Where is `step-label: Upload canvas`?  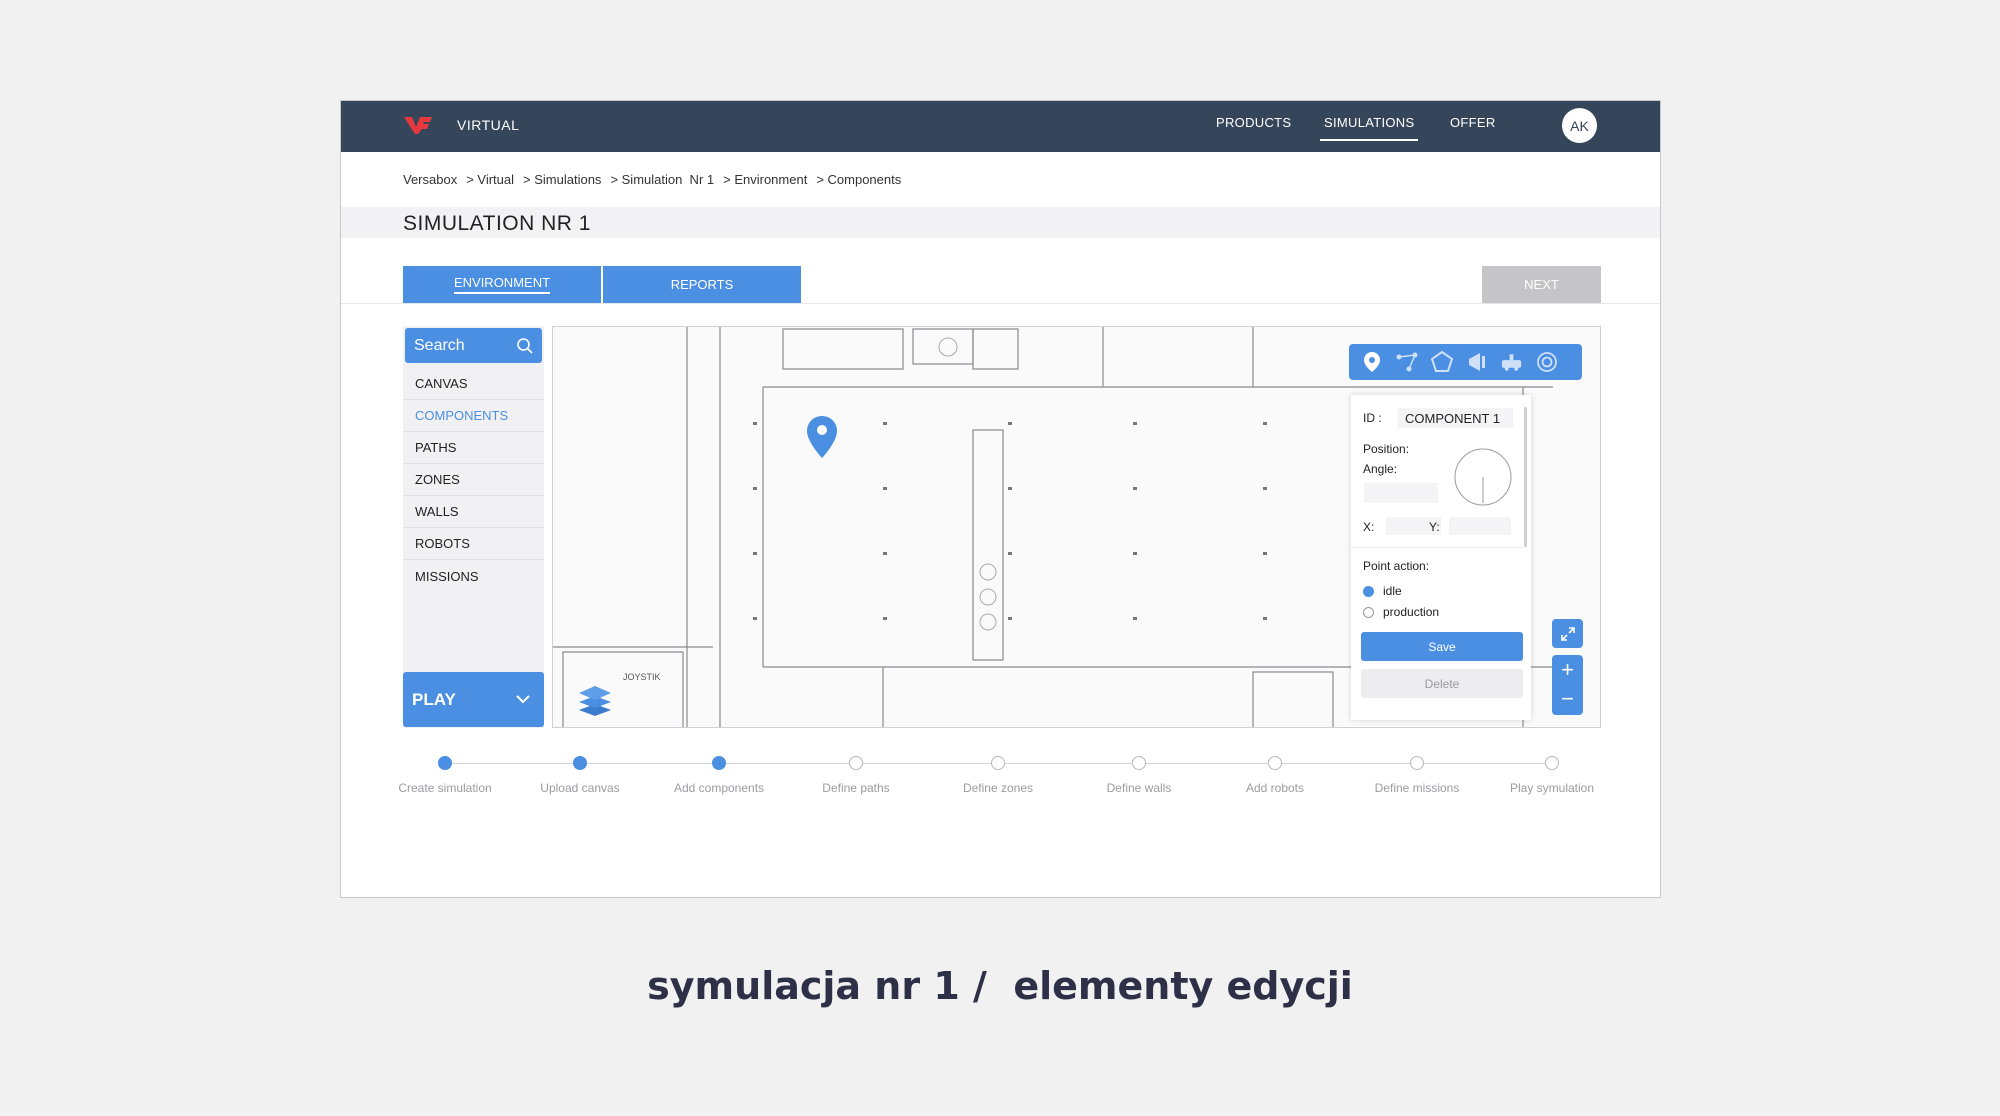 step-label: Upload canvas is located at coordinates (580, 788).